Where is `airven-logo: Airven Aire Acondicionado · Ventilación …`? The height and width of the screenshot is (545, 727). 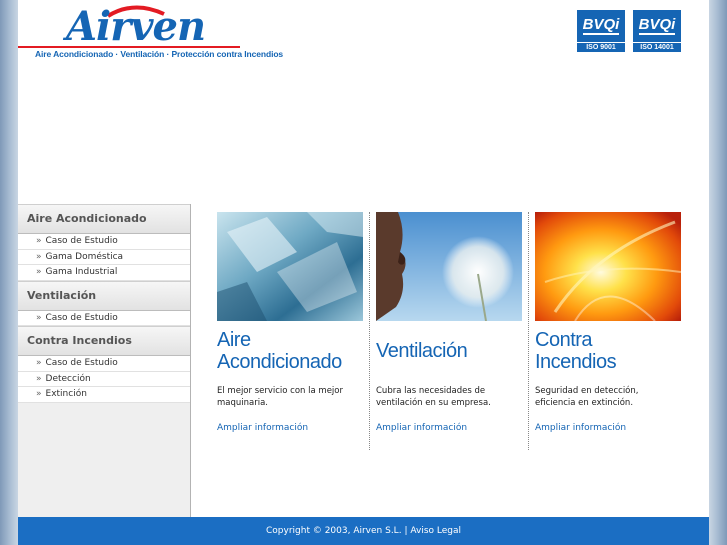
airven-logo: Airven Aire Acondicionado · Ventilación … is located at coordinates (150, 31).